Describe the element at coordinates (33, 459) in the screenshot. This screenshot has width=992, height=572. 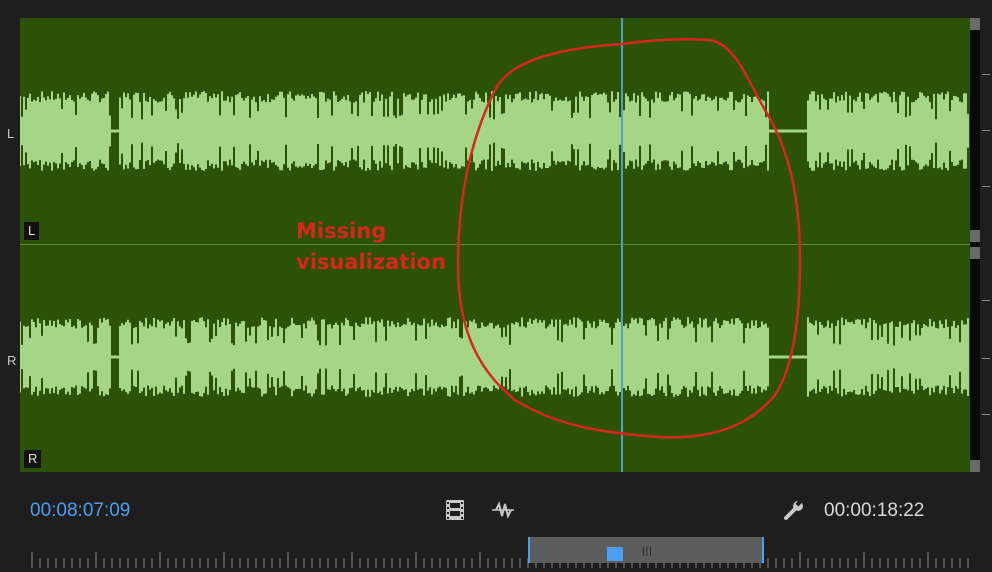
I see `right-channel-badge: R` at that location.